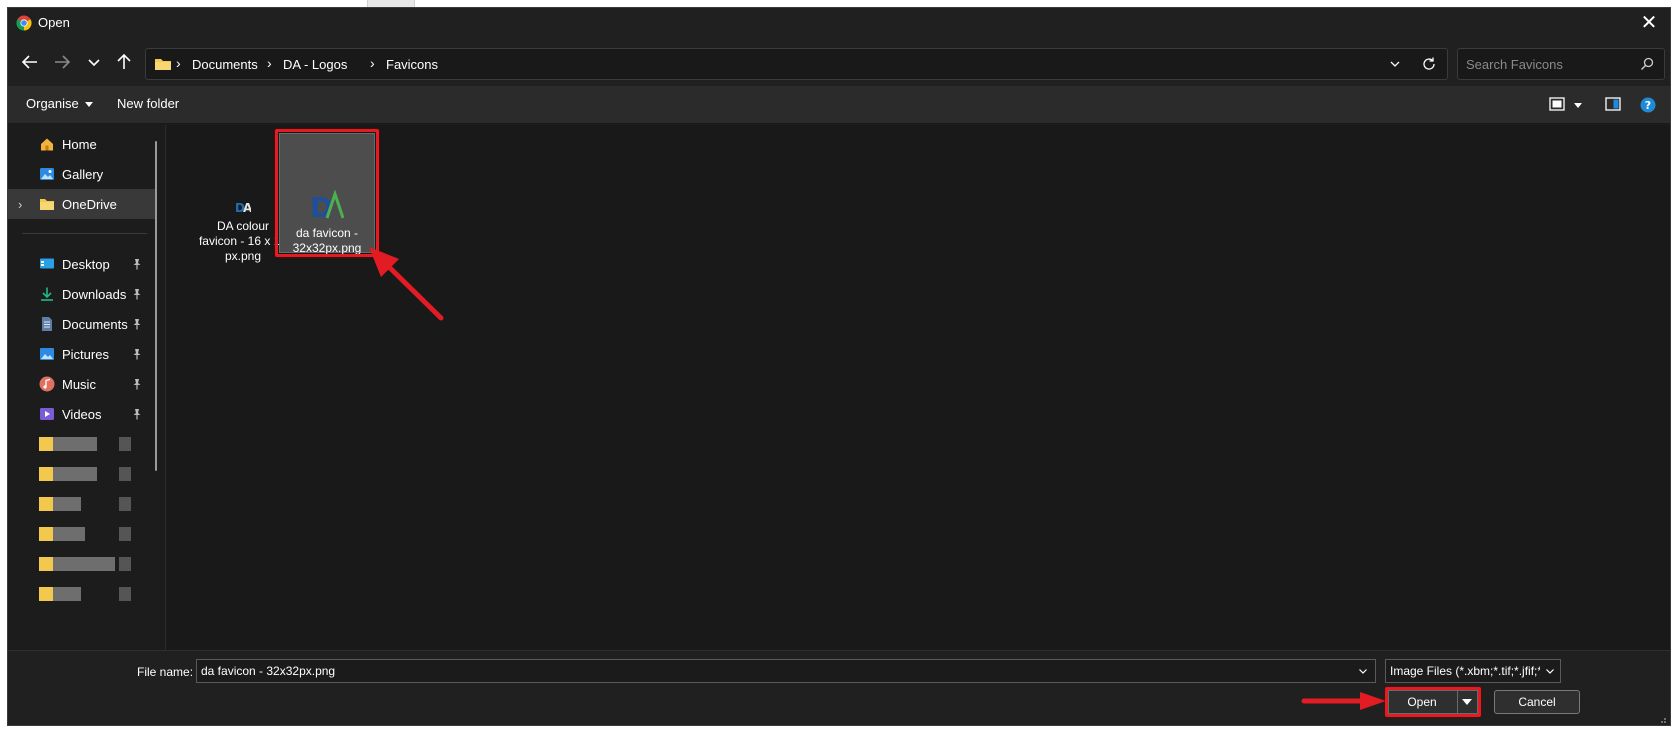  I want to click on resize-grip-icon, so click(1662, 719).